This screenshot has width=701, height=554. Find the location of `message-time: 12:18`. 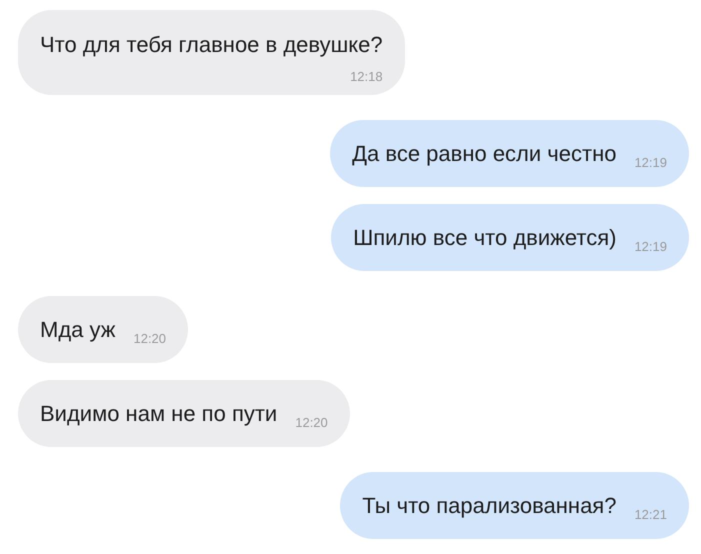

message-time: 12:18 is located at coordinates (366, 77).